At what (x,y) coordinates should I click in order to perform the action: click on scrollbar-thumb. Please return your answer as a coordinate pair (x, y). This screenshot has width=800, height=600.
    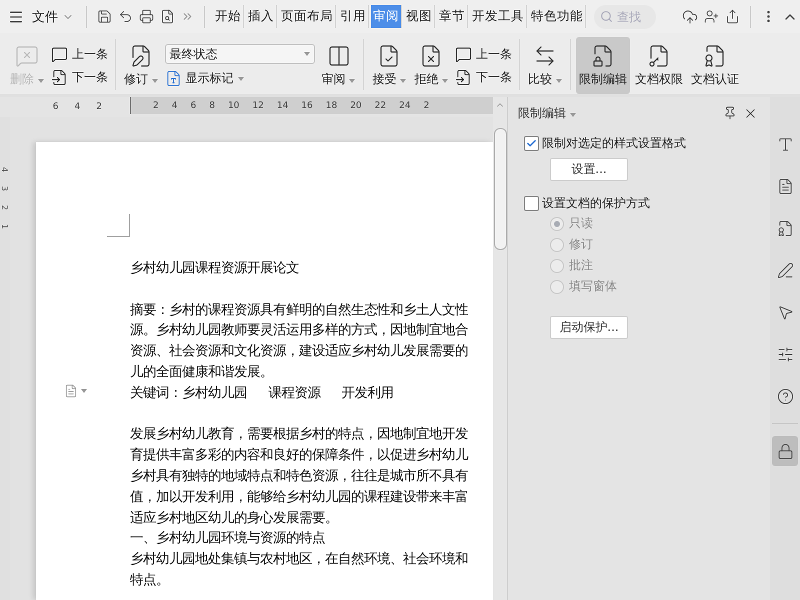
    Looking at the image, I should click on (500, 189).